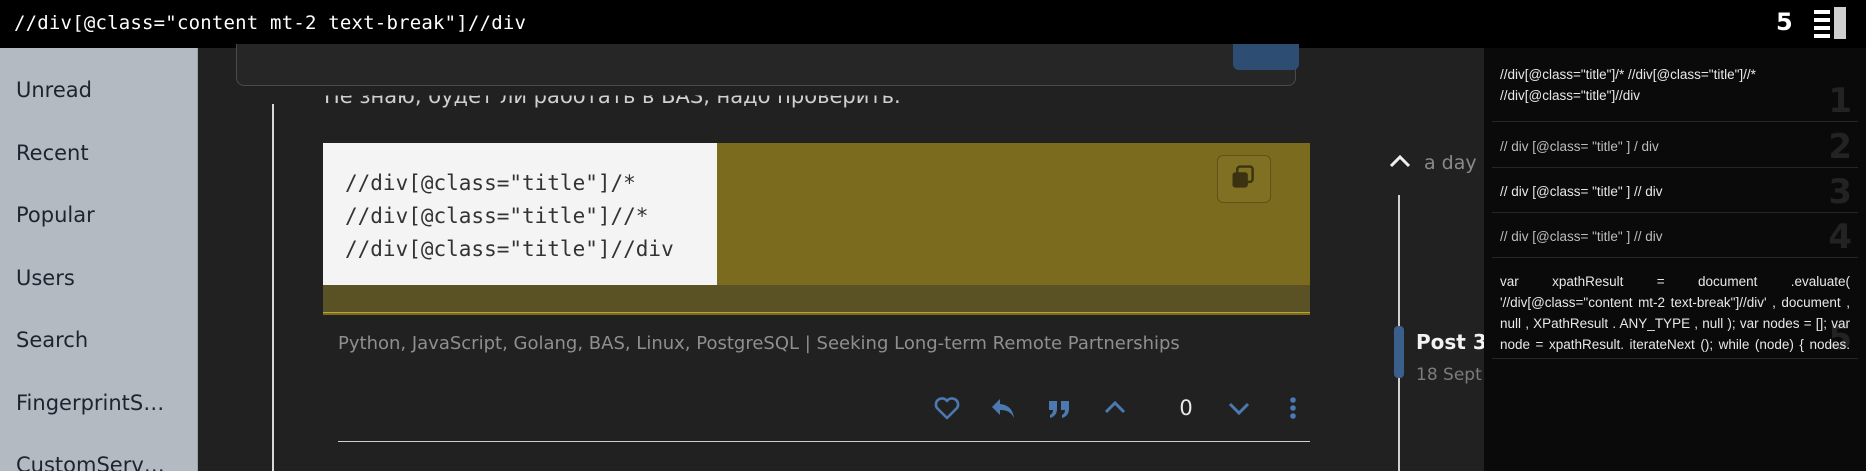  I want to click on timeline-top-label: a day, so click(1450, 163).